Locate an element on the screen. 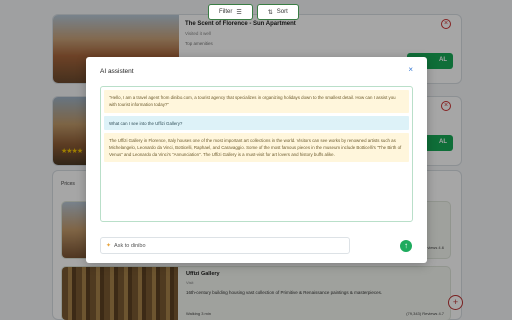 This screenshot has height=320, width=512. filter-label: Filter is located at coordinates (226, 12).